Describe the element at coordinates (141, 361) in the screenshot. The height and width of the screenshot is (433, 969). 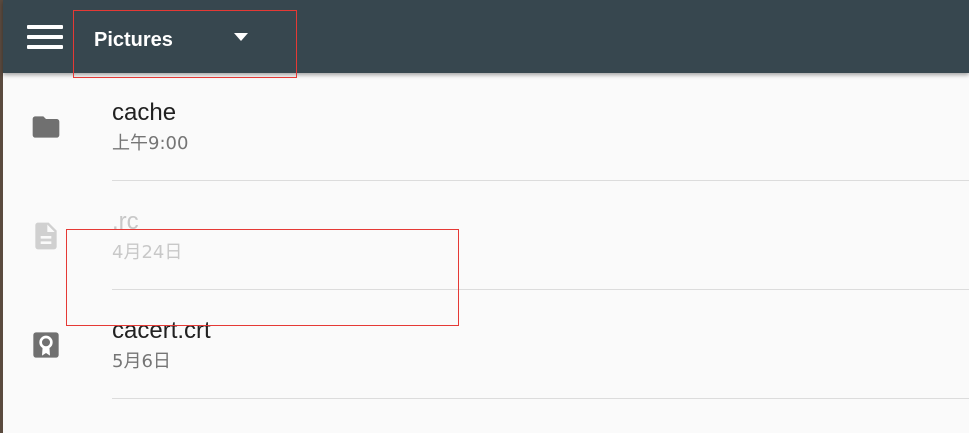
I see `file-date: 5月6日` at that location.